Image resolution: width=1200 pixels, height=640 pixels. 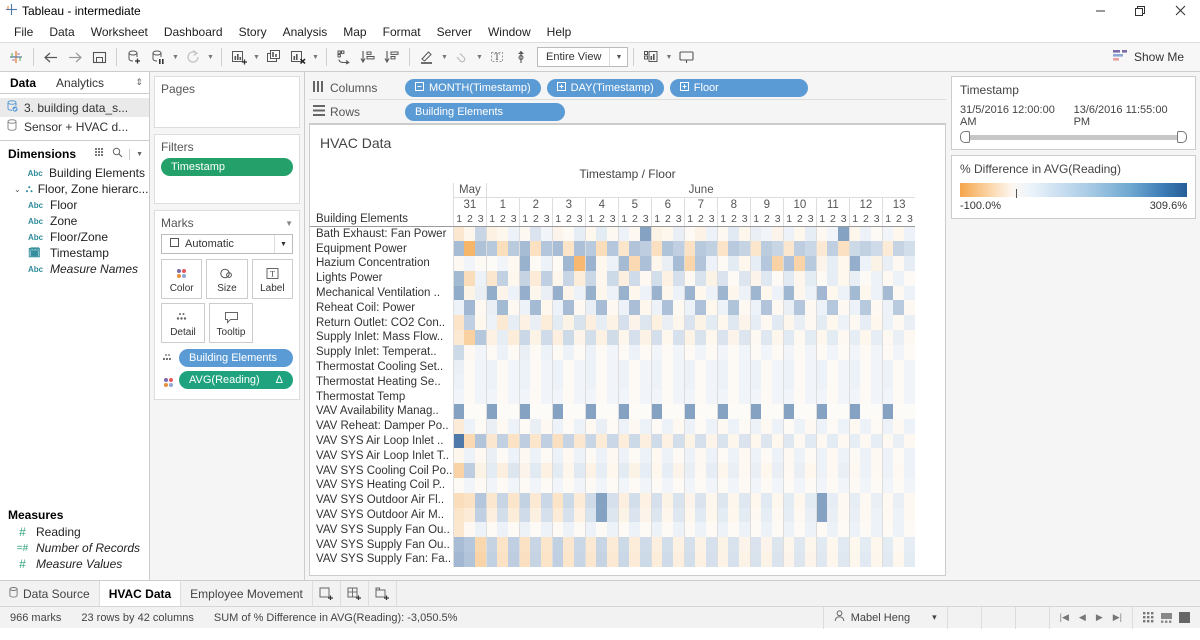 I want to click on show-me-button: Show Me, so click(x=1154, y=57).